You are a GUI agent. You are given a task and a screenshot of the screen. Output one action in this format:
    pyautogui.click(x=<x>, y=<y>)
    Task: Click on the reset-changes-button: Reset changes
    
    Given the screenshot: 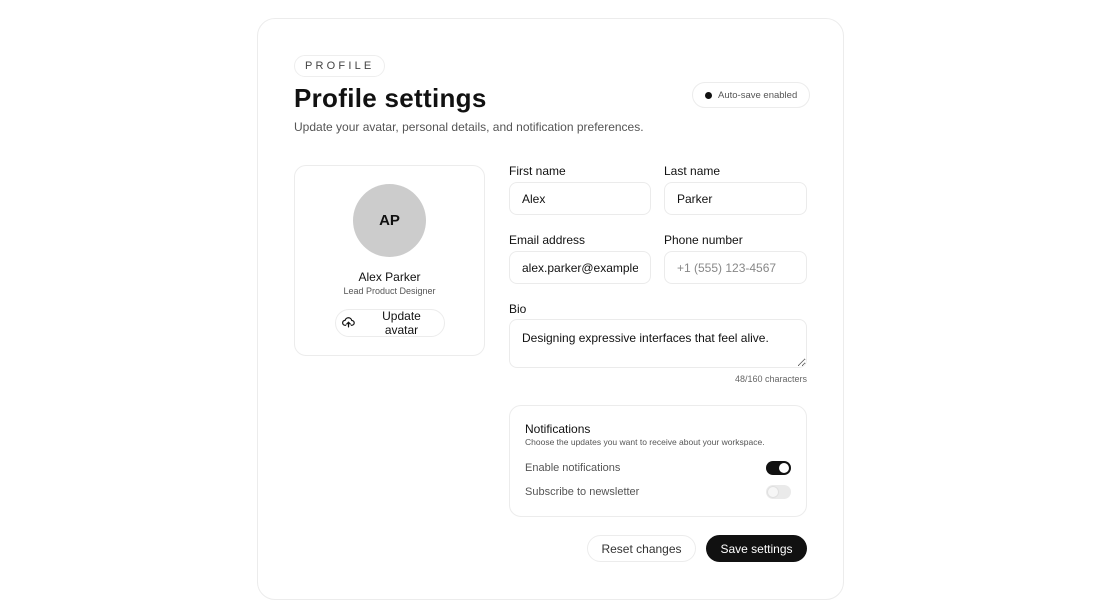 What is the action you would take?
    pyautogui.click(x=641, y=548)
    